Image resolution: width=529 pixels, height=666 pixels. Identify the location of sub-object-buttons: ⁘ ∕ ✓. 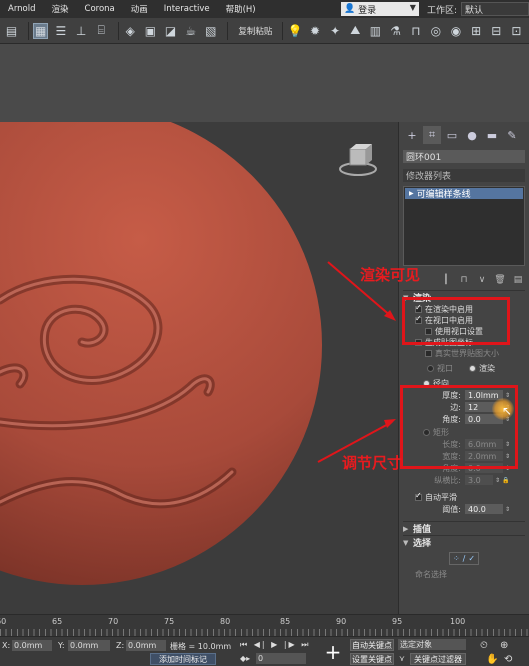
(464, 558).